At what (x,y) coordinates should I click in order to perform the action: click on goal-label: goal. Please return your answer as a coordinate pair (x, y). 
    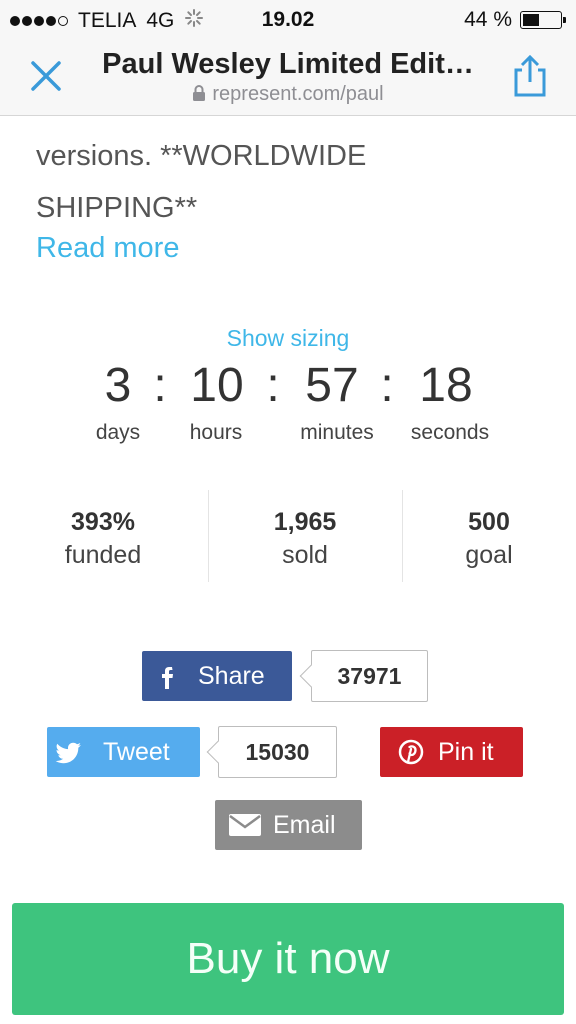
    Looking at the image, I should click on (489, 555).